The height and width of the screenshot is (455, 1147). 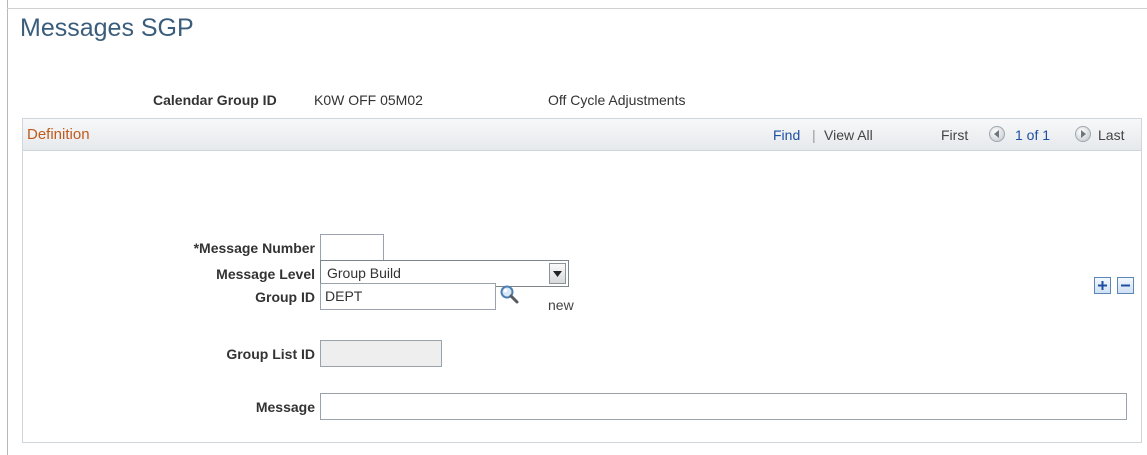 What do you see at coordinates (561, 305) in the screenshot?
I see `group-id-status: new` at bounding box center [561, 305].